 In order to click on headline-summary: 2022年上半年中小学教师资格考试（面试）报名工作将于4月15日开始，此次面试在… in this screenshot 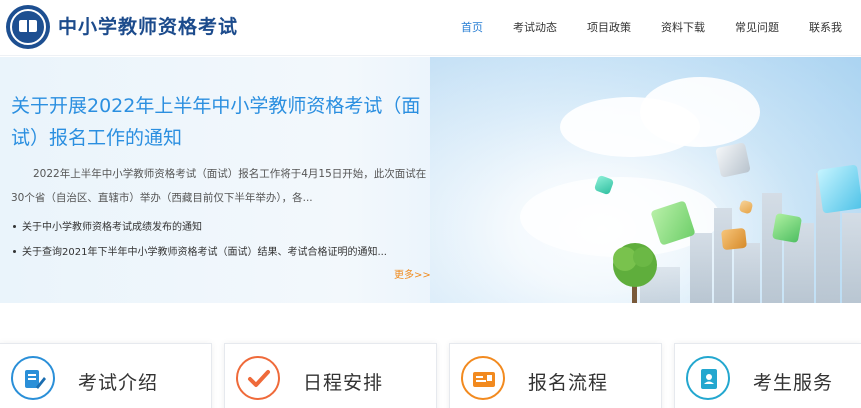, I will do `click(219, 186)`.